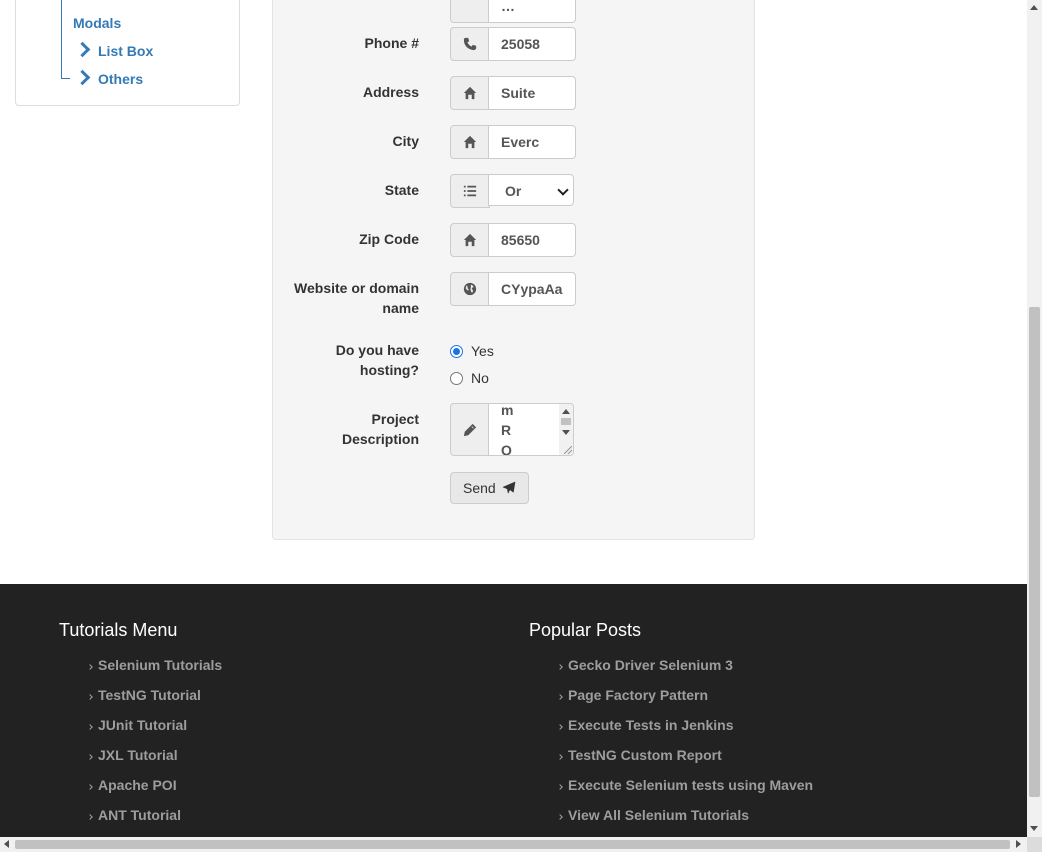 This screenshot has width=1042, height=852. What do you see at coordinates (685, 815) in the screenshot?
I see `footer-link: View All Selenium Tutorials` at bounding box center [685, 815].